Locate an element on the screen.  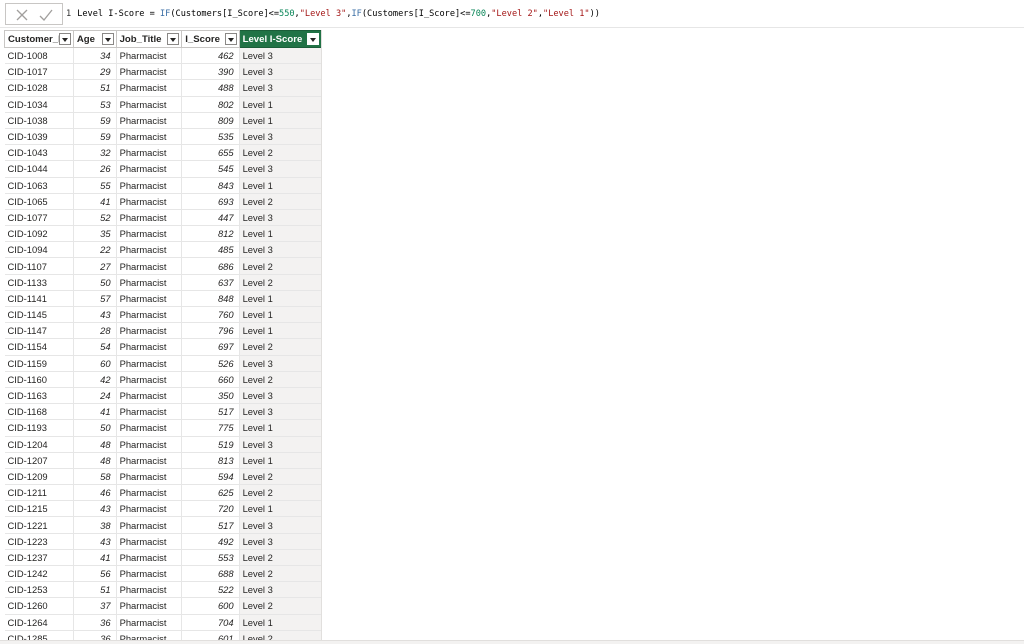
table-row: CID-1207 48 Pharmacist 813 Level 1 is located at coordinates (162, 460).